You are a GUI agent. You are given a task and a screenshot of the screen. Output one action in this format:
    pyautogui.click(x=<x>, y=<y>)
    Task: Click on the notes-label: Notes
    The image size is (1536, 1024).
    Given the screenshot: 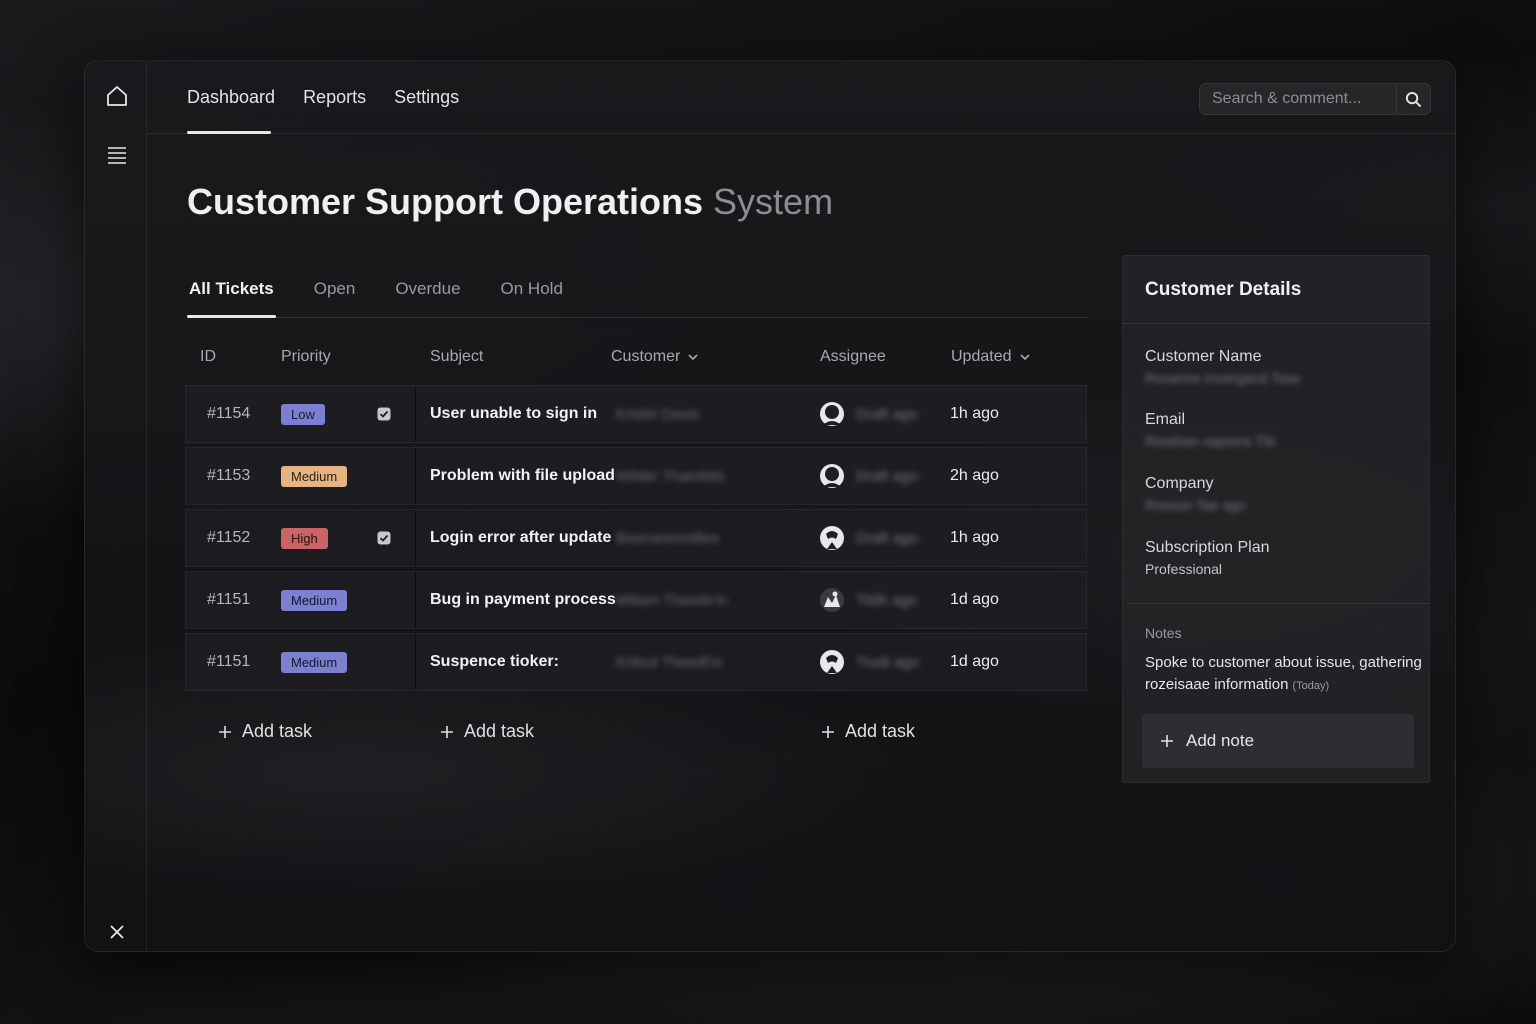 What is the action you would take?
    pyautogui.click(x=1163, y=633)
    